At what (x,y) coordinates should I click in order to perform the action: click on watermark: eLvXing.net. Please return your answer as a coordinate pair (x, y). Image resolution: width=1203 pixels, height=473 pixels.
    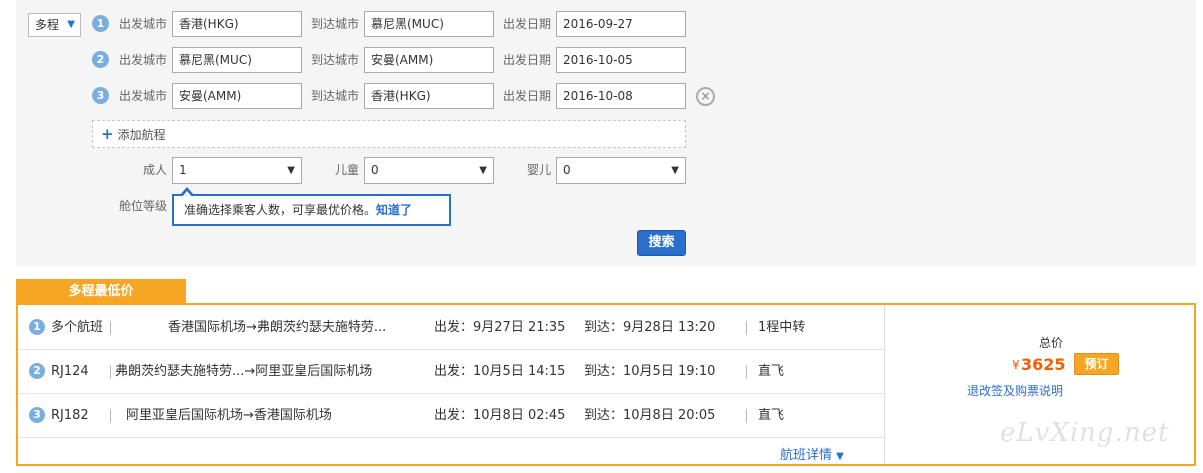
    Looking at the image, I should click on (1085, 433).